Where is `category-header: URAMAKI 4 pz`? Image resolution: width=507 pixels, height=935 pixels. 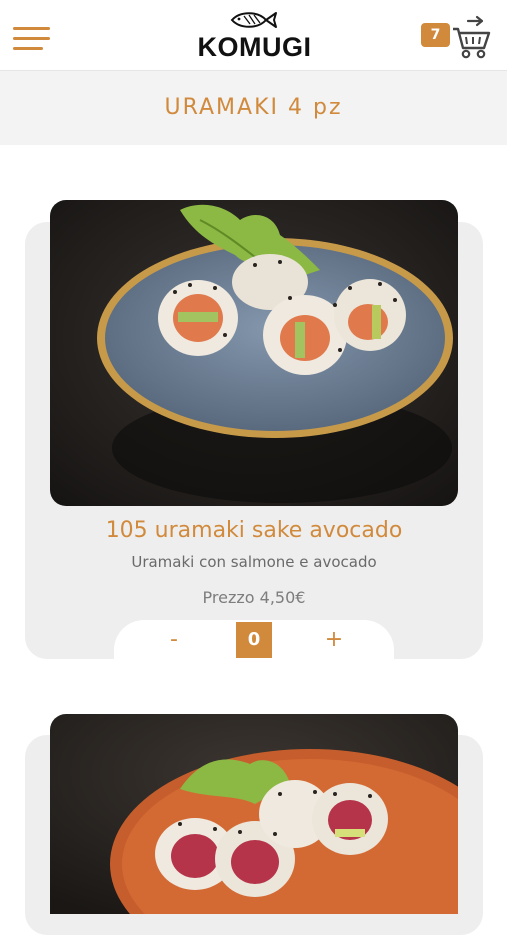 category-header: URAMAKI 4 pz is located at coordinates (253, 108).